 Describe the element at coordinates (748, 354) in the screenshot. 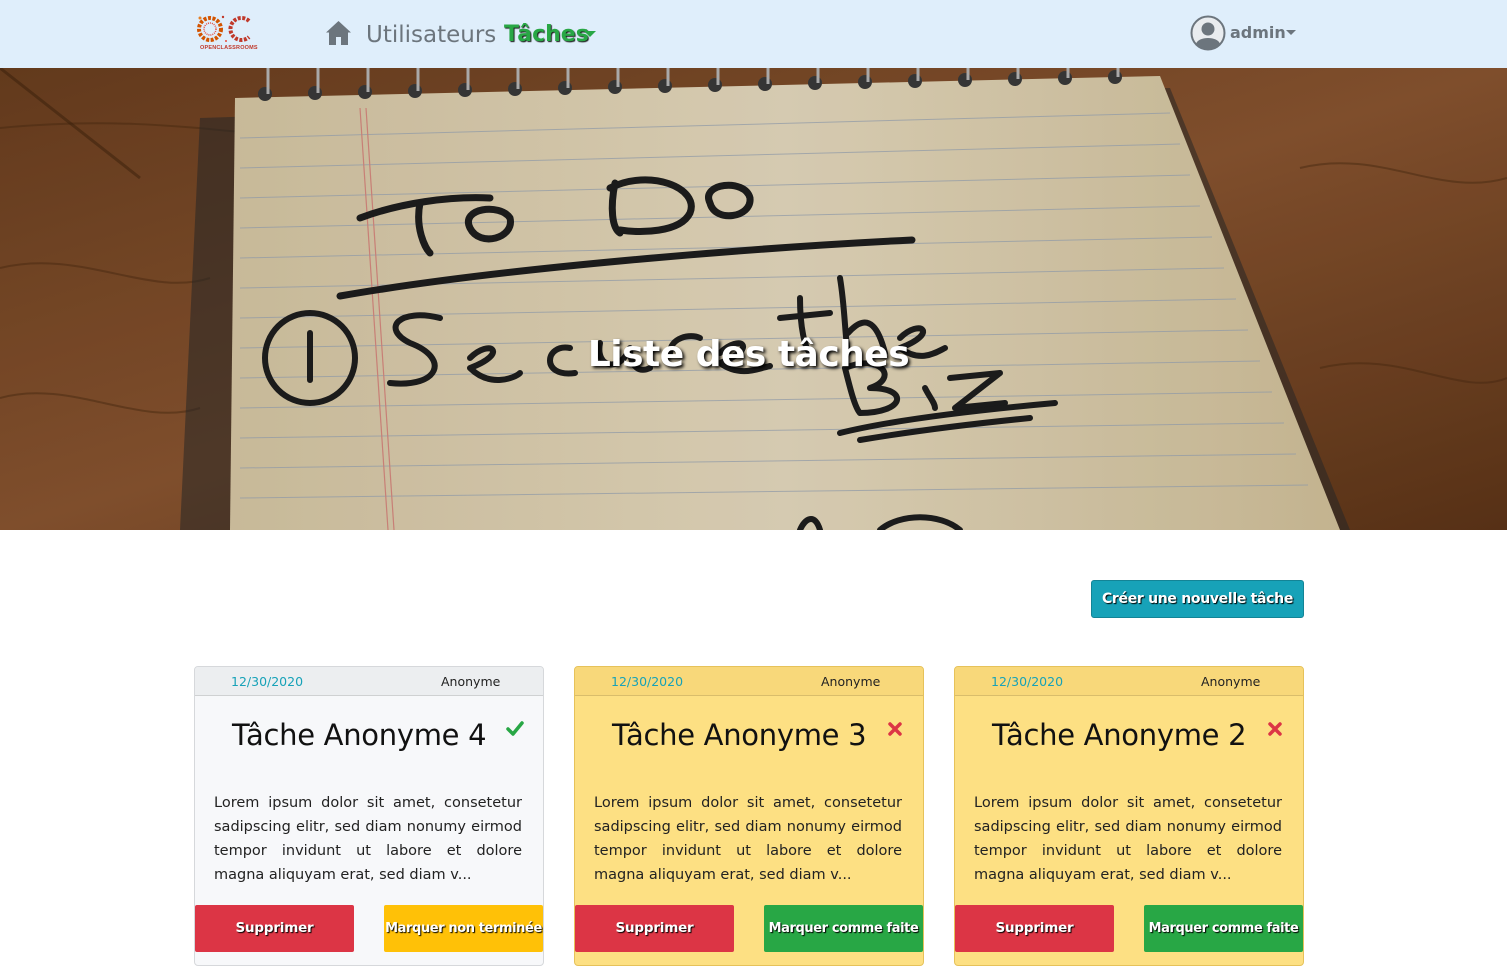

I see `page-title: Liste des tâches` at that location.